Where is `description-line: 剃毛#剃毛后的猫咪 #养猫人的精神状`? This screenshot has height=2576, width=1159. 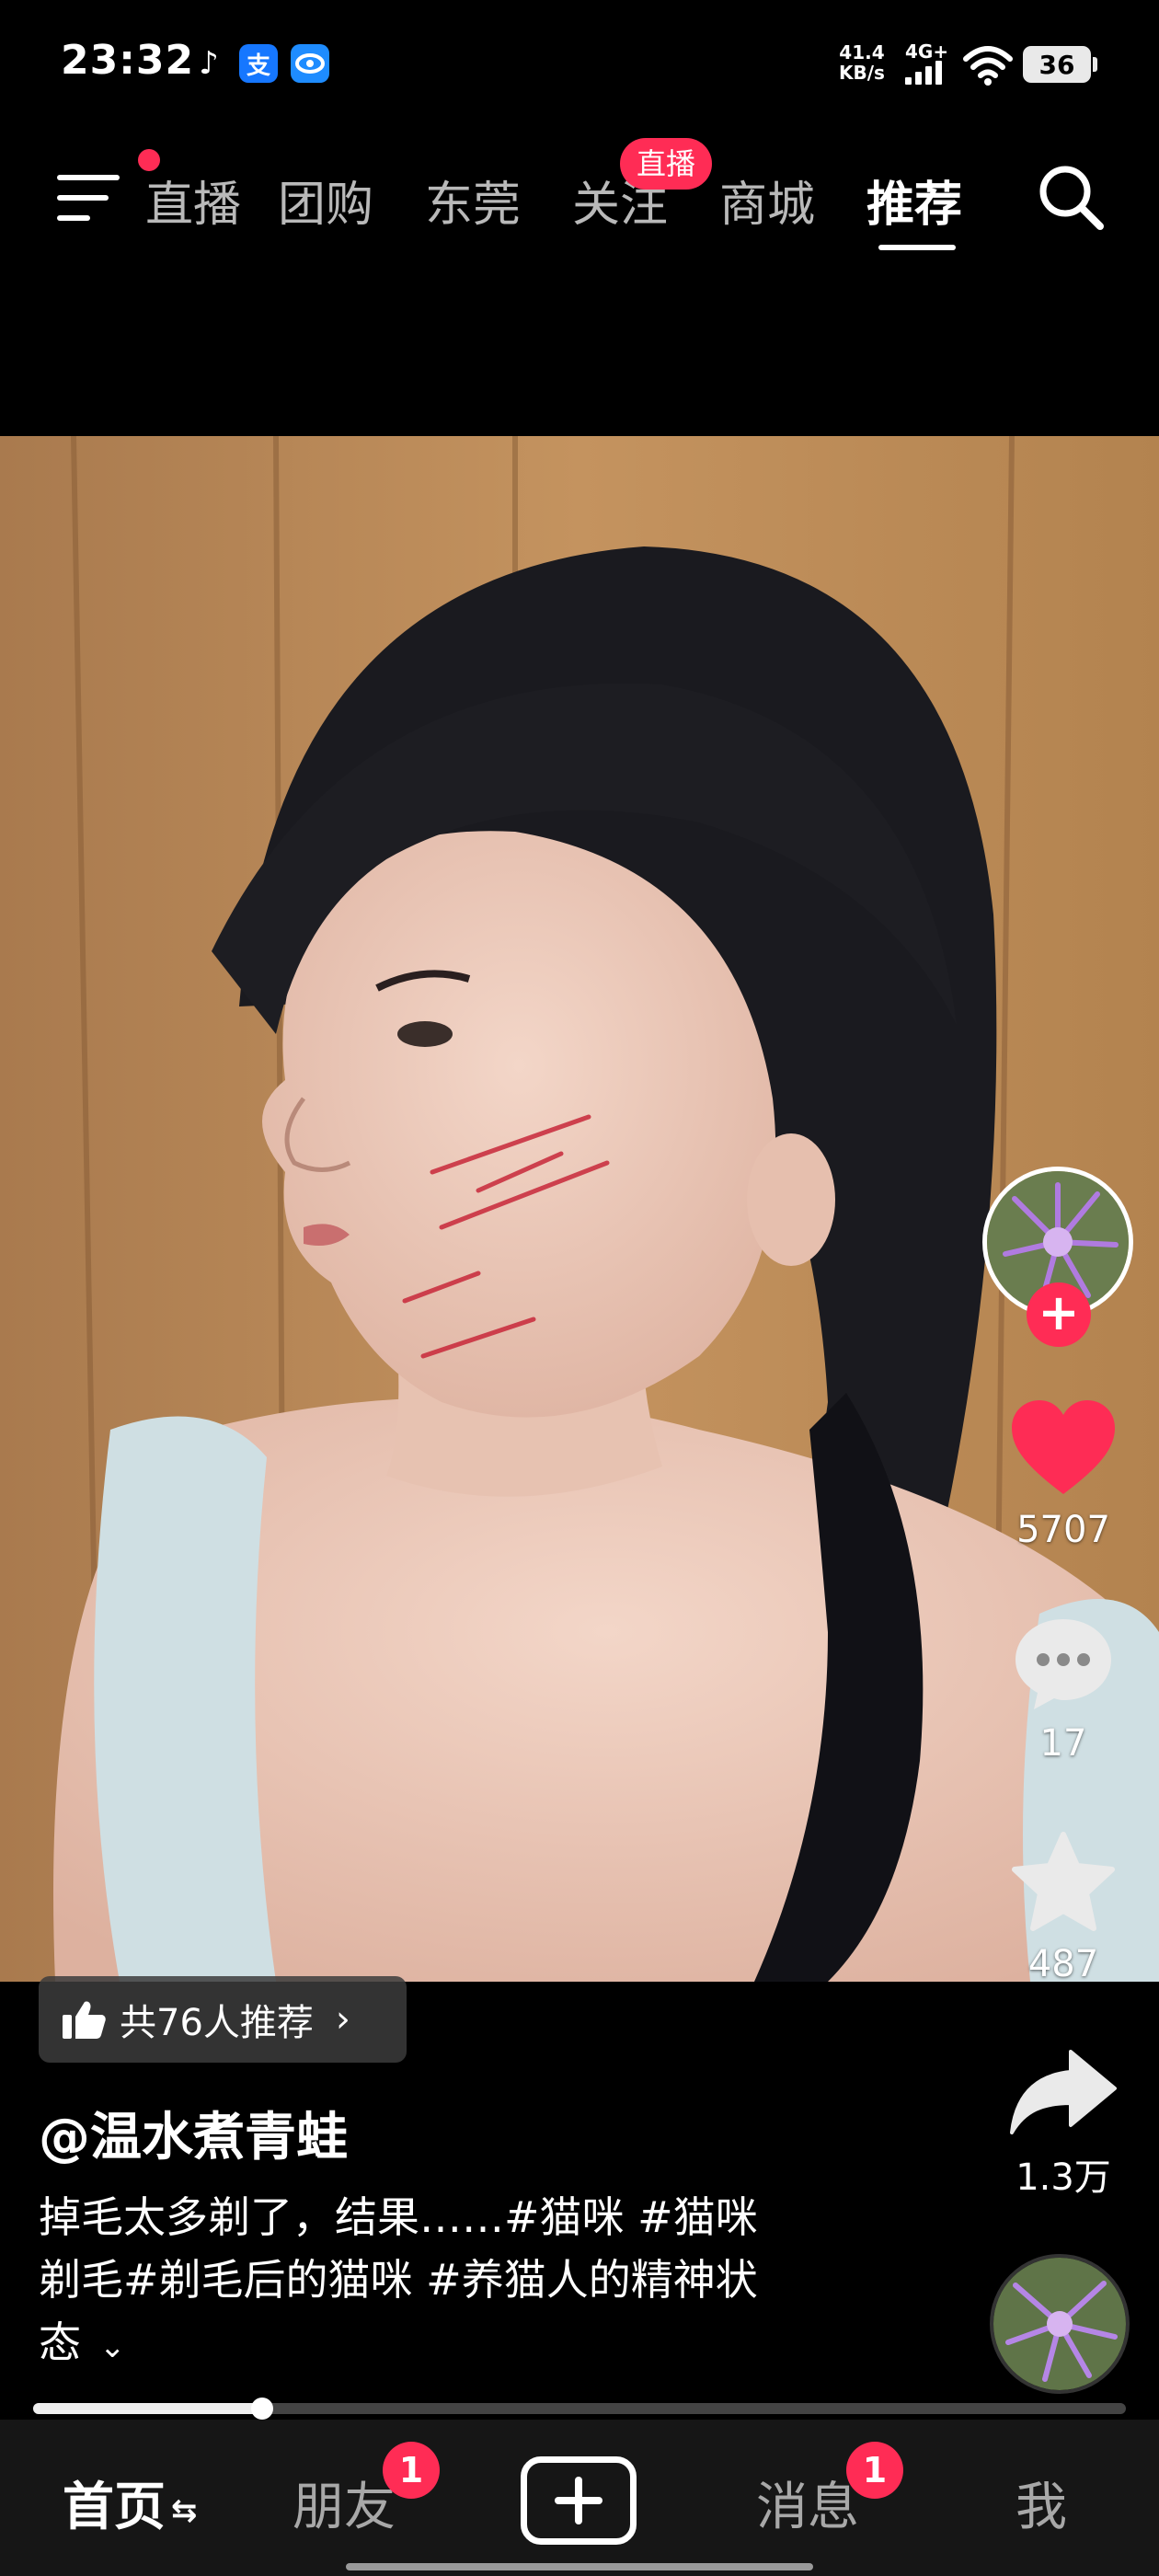 description-line: 剃毛#剃毛后的猫咪 #养猫人的精神状 is located at coordinates (398, 2280).